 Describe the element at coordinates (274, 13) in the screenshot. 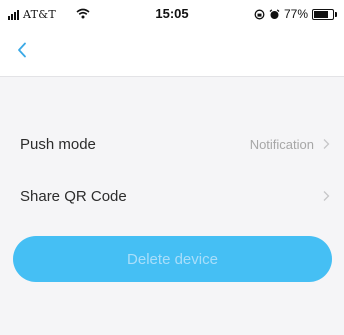

I see `alarm-icon` at that location.